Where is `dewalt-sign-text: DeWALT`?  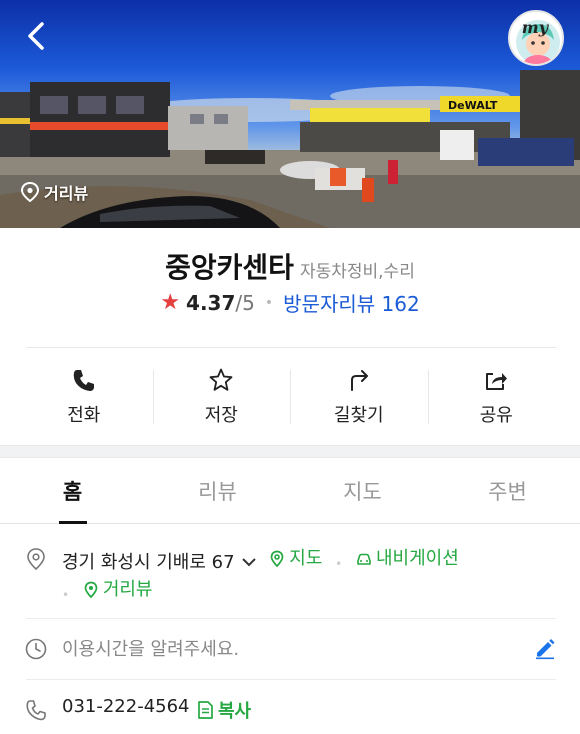 dewalt-sign-text: DeWALT is located at coordinates (473, 105).